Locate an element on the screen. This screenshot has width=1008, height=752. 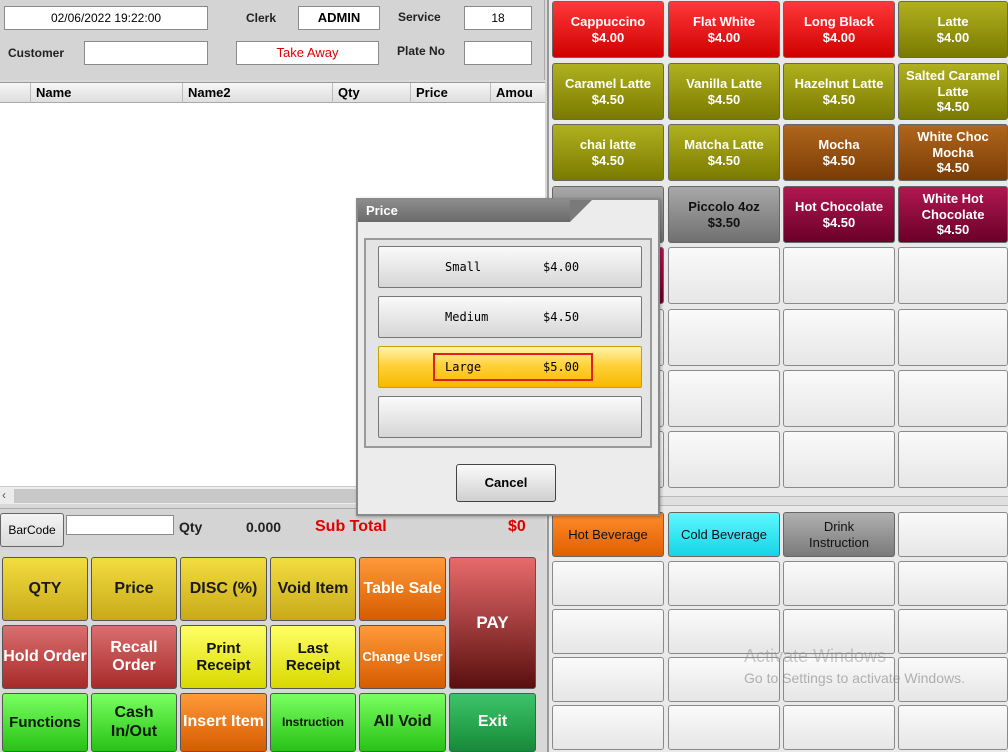
category-cold-beverage: Cold Beverage is located at coordinates (724, 534).